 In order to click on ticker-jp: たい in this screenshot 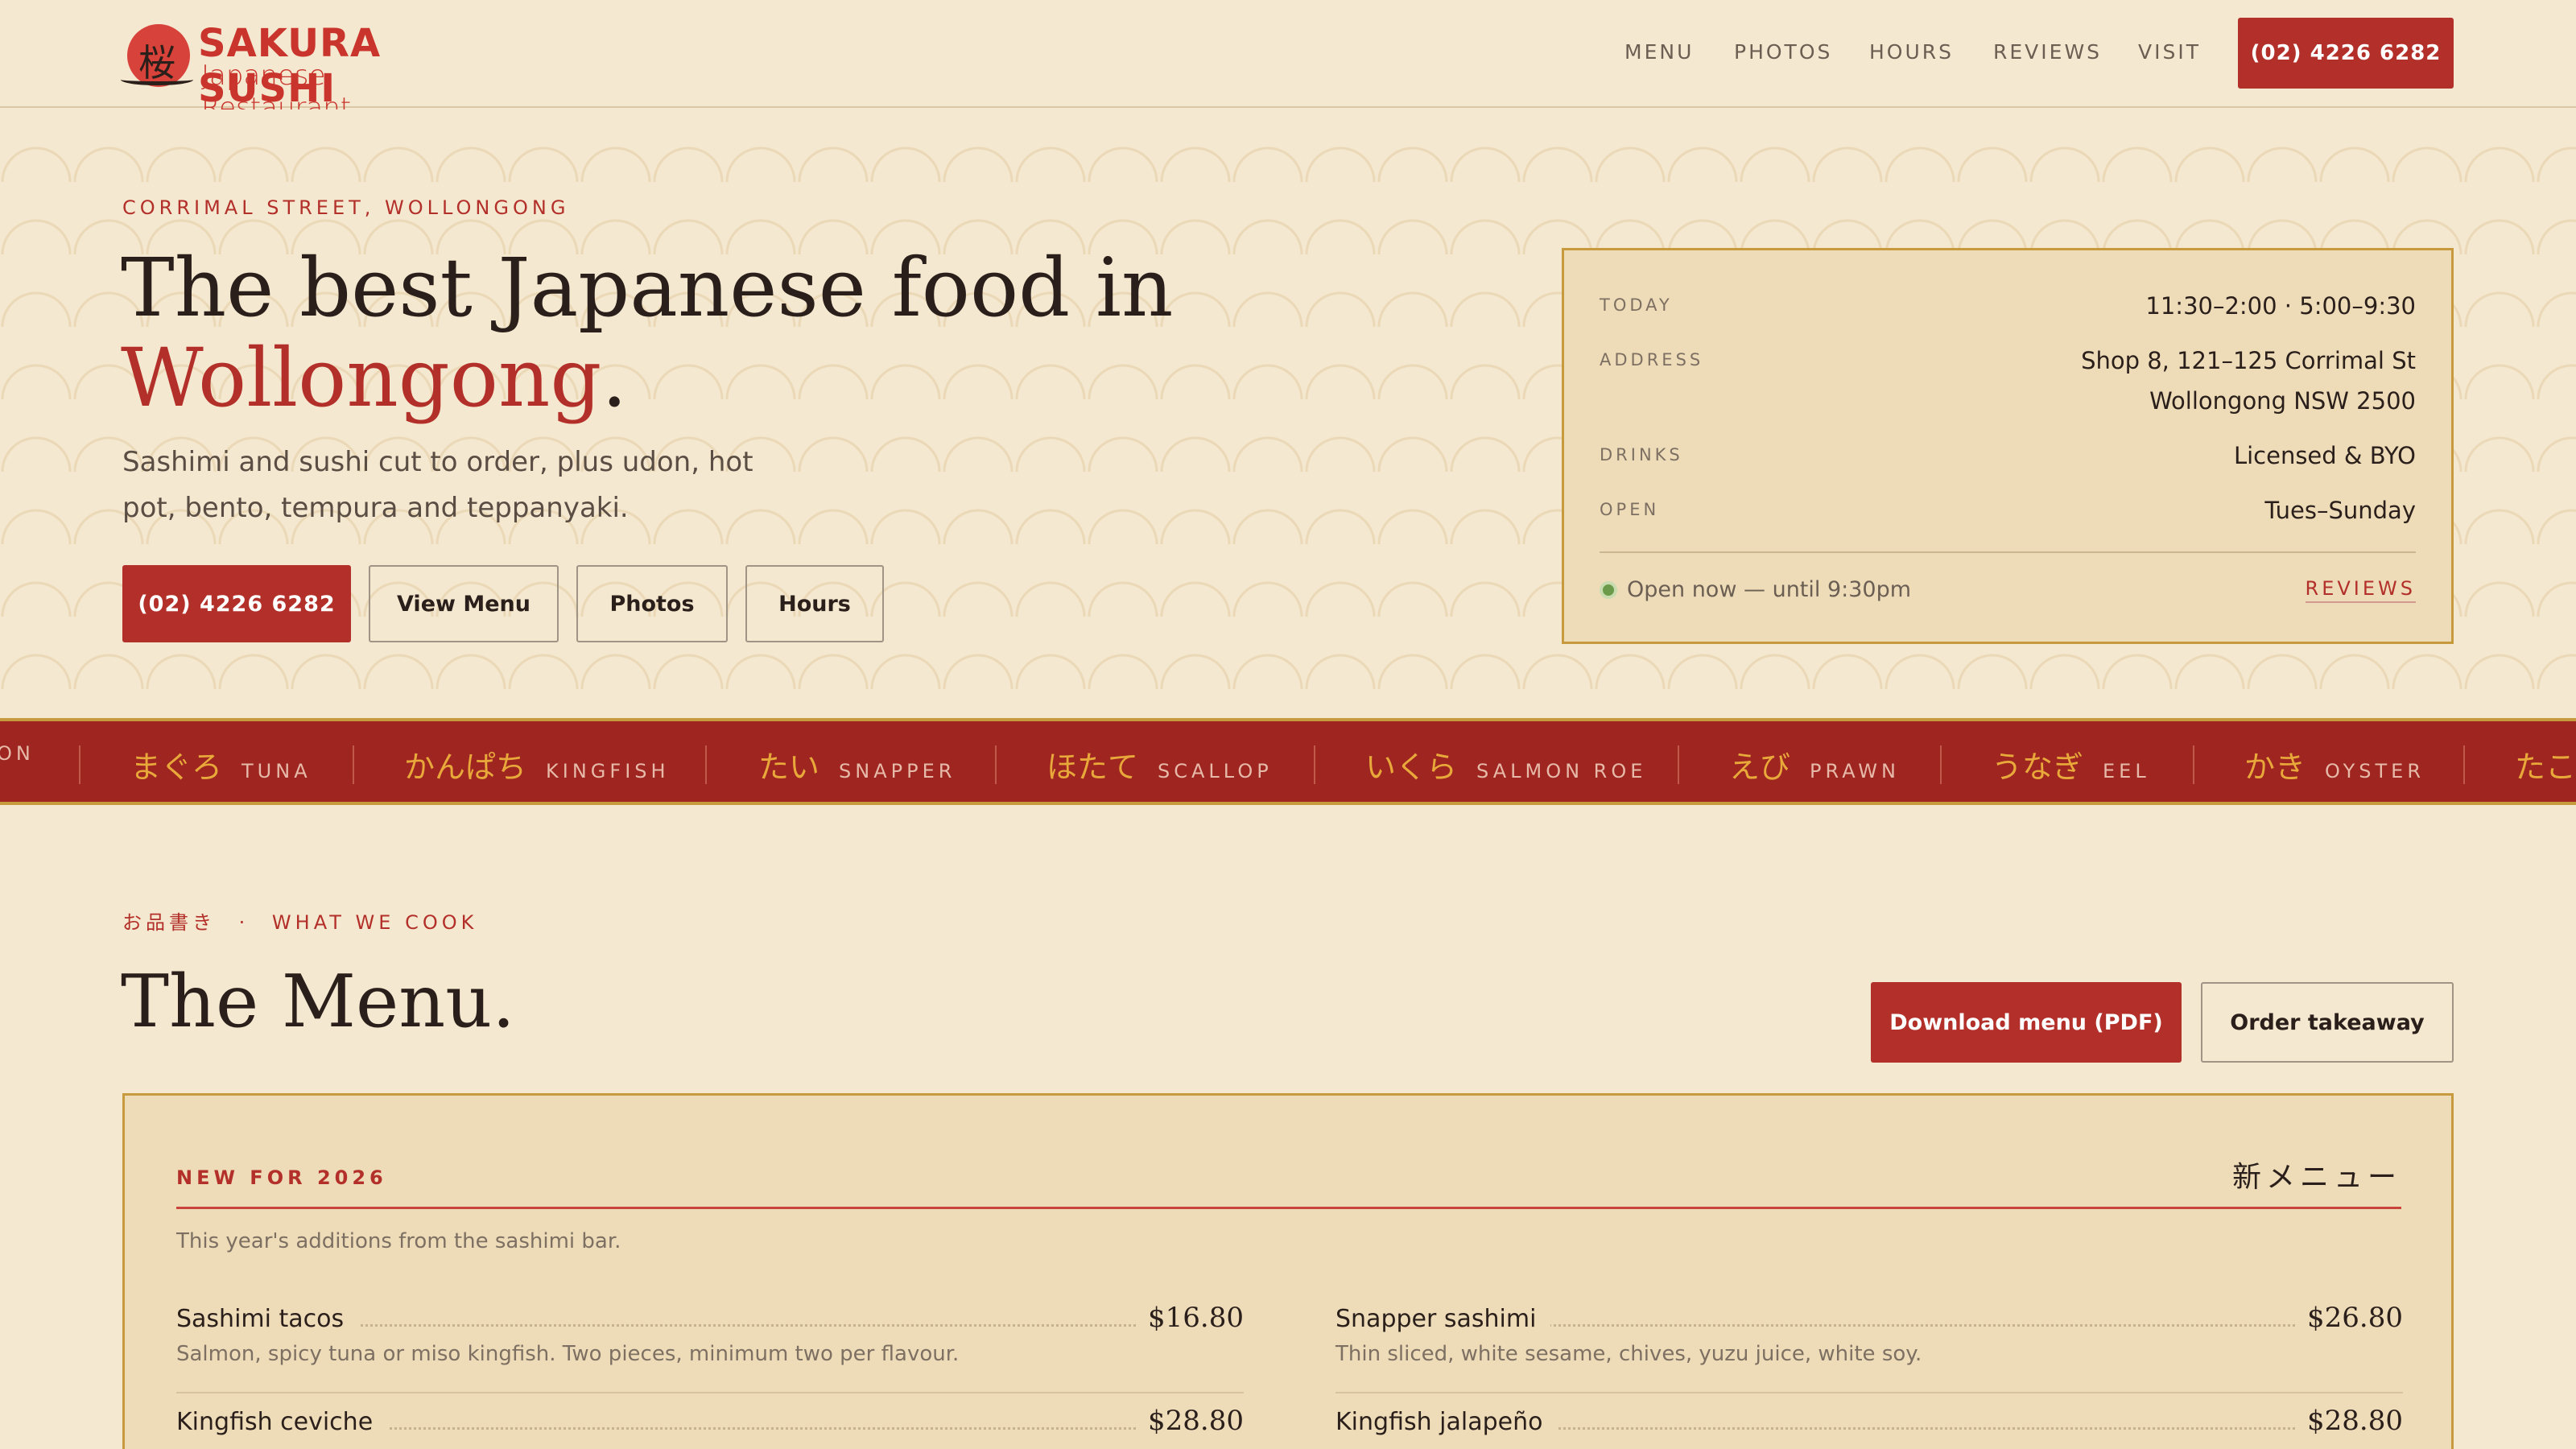, I will do `click(789, 767)`.